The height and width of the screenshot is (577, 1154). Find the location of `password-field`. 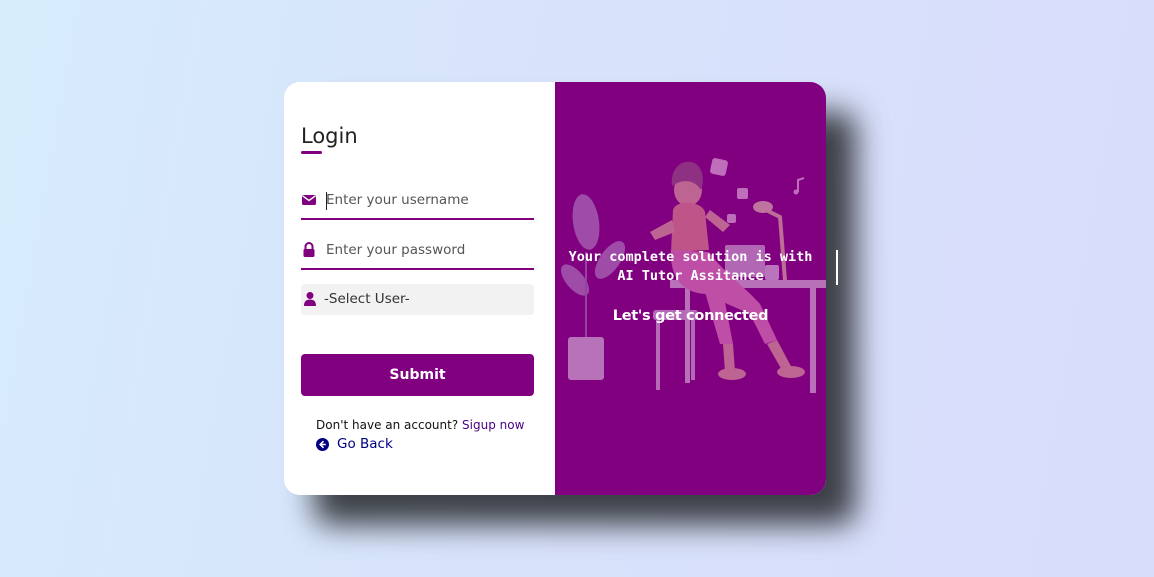

password-field is located at coordinates (417, 251).